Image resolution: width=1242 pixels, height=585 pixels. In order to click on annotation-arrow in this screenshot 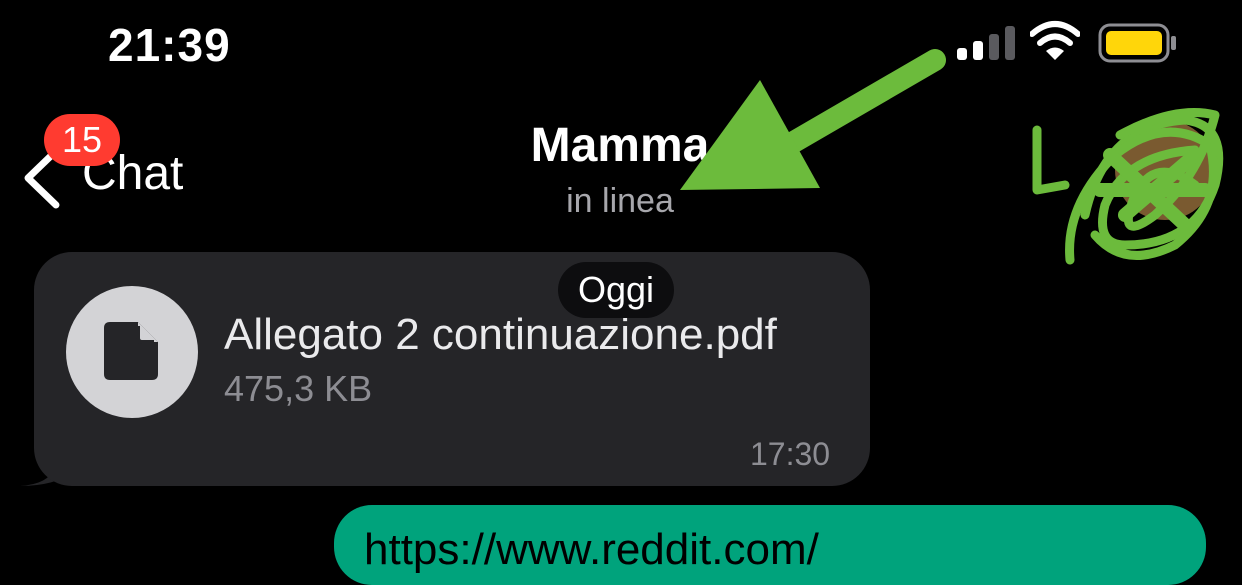, I will do `click(813, 119)`.